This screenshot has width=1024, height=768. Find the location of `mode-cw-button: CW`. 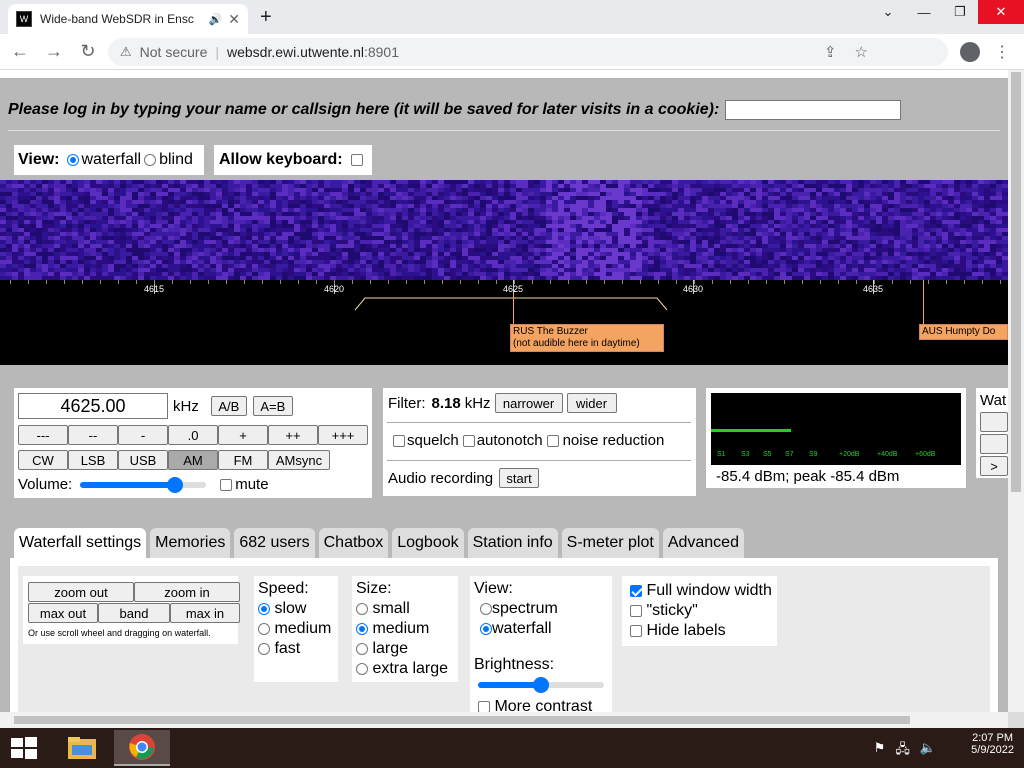

mode-cw-button: CW is located at coordinates (43, 460).